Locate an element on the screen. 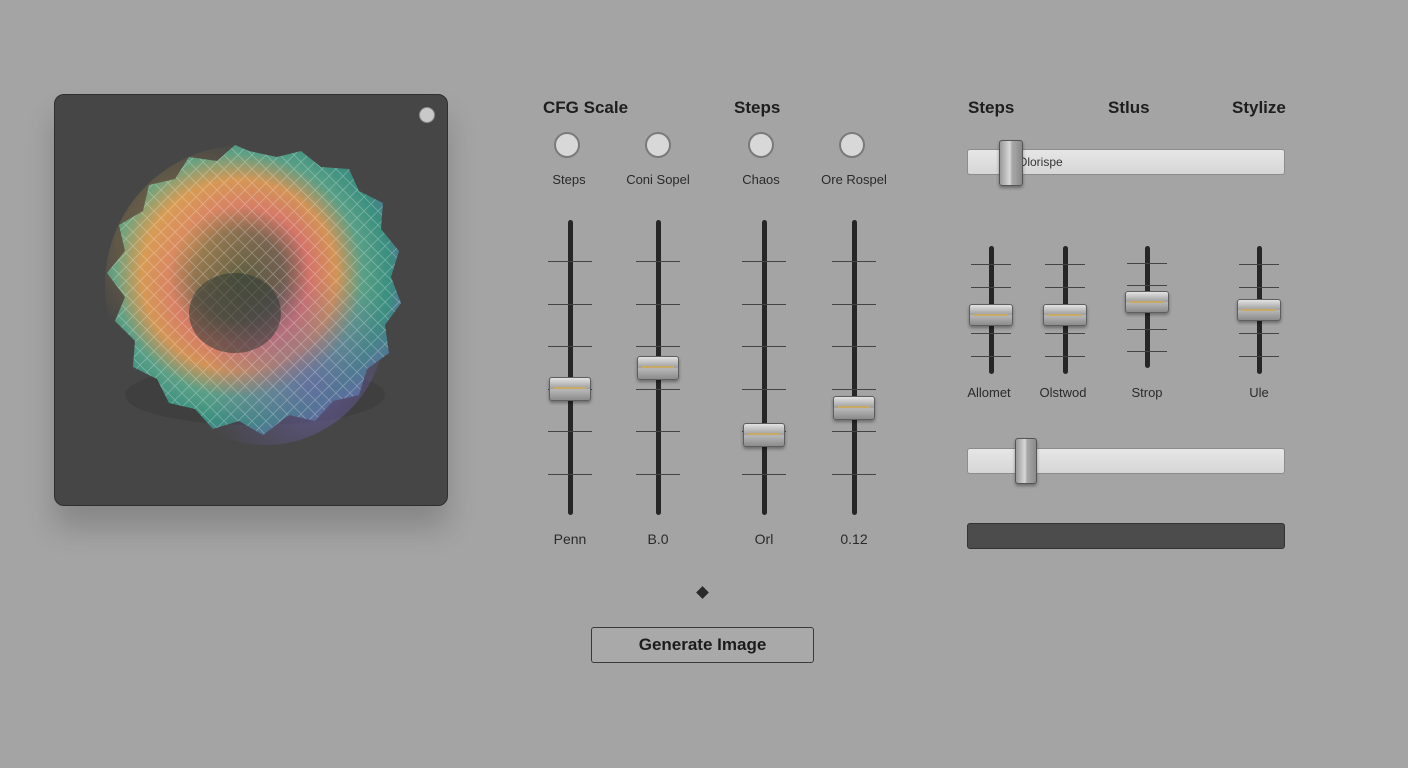 Image resolution: width=1408 pixels, height=768 pixels. radio-ore-rospel is located at coordinates (852, 145).